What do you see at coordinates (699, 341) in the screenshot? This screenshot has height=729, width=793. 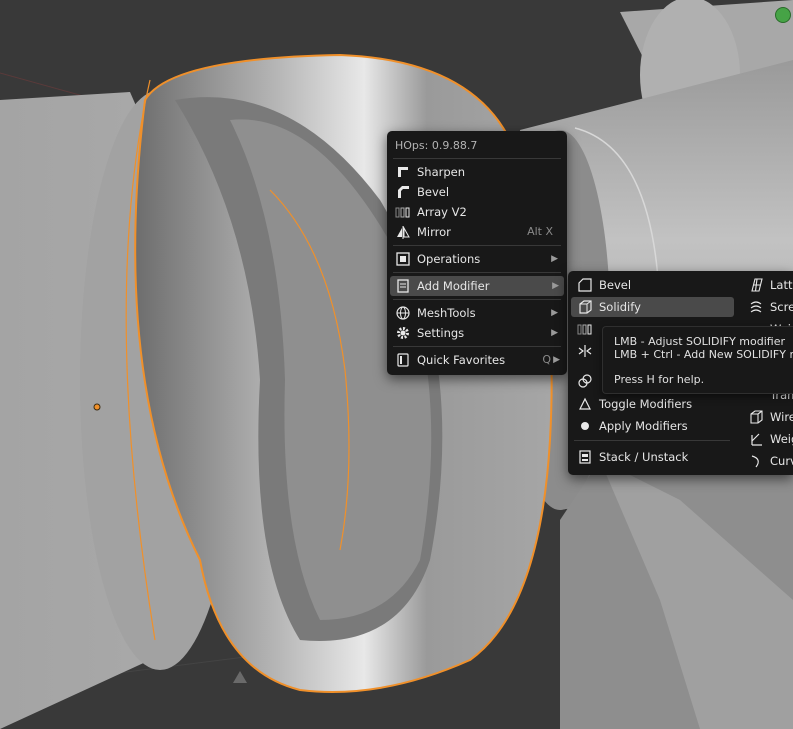 I see `tooltip-line-1: LMB - Adjust SOLIDIFY modifier` at bounding box center [699, 341].